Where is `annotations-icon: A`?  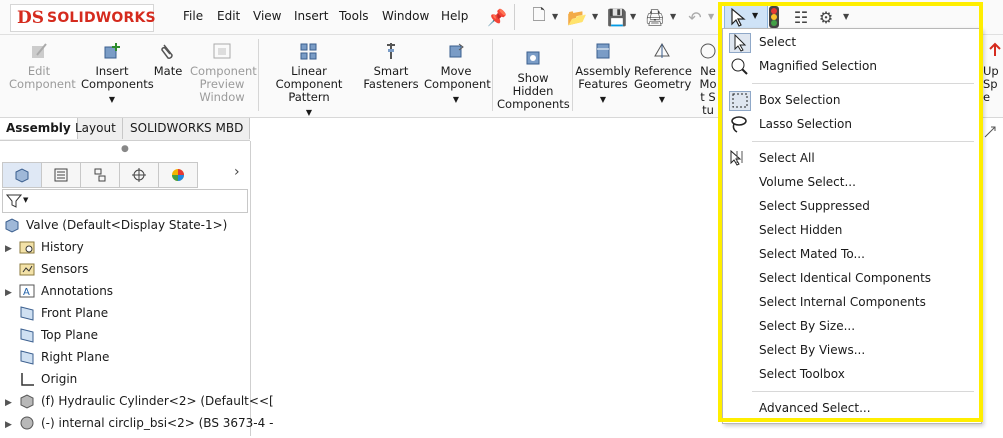
annotations-icon: A is located at coordinates (27, 291).